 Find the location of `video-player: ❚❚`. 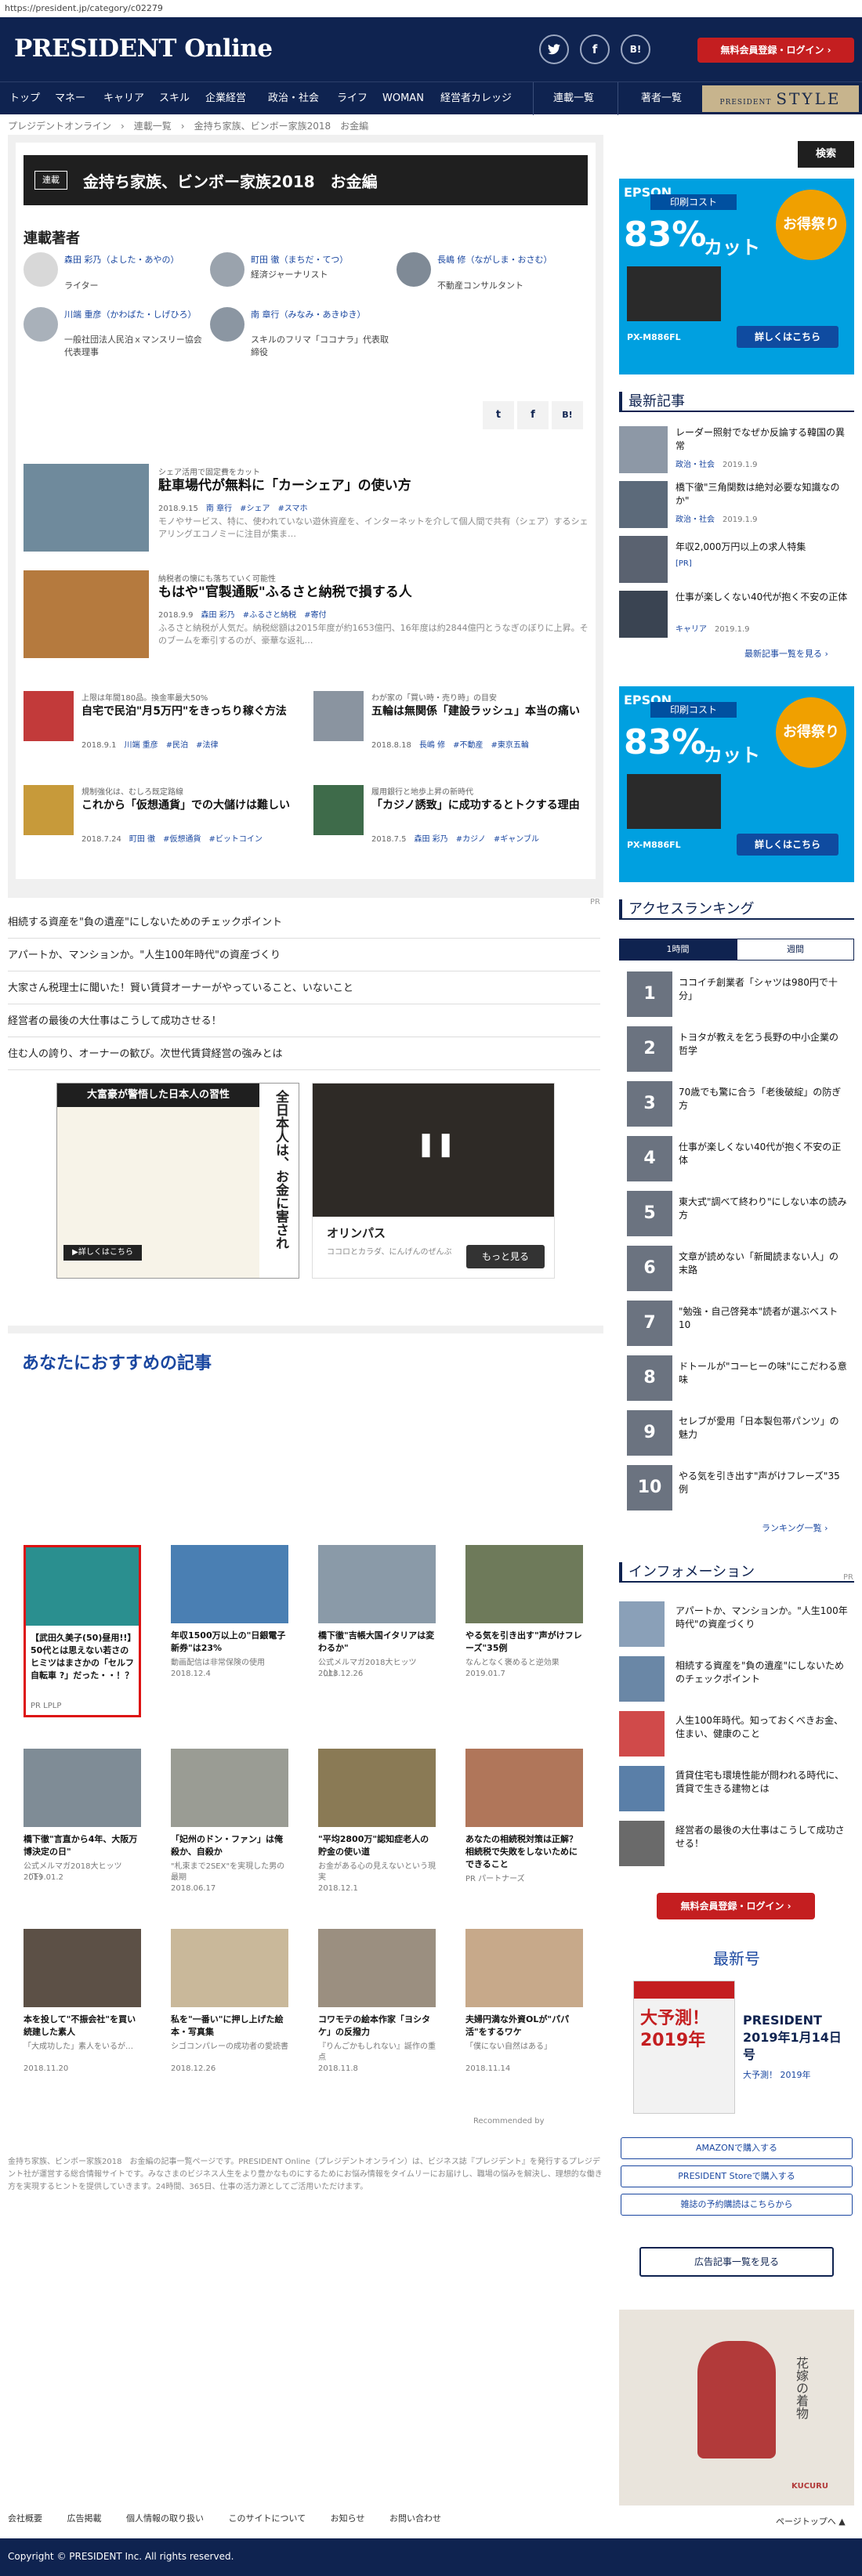

video-player: ❚❚ is located at coordinates (433, 1151).